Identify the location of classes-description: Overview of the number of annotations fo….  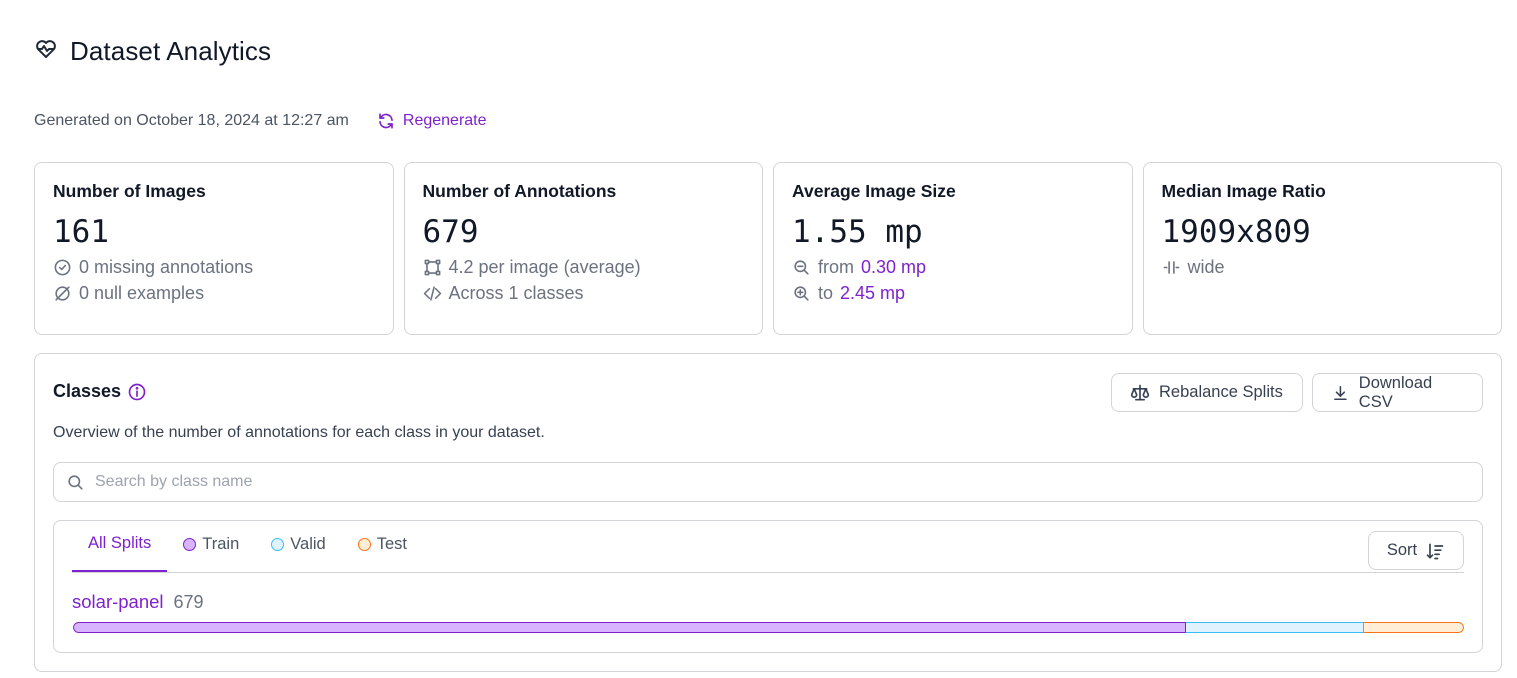
(299, 432).